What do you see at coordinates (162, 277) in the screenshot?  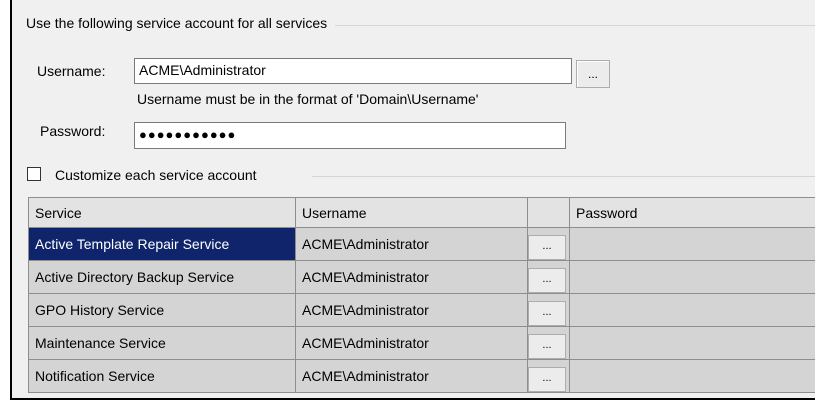 I see `service-cell: Active Directory Backup Service` at bounding box center [162, 277].